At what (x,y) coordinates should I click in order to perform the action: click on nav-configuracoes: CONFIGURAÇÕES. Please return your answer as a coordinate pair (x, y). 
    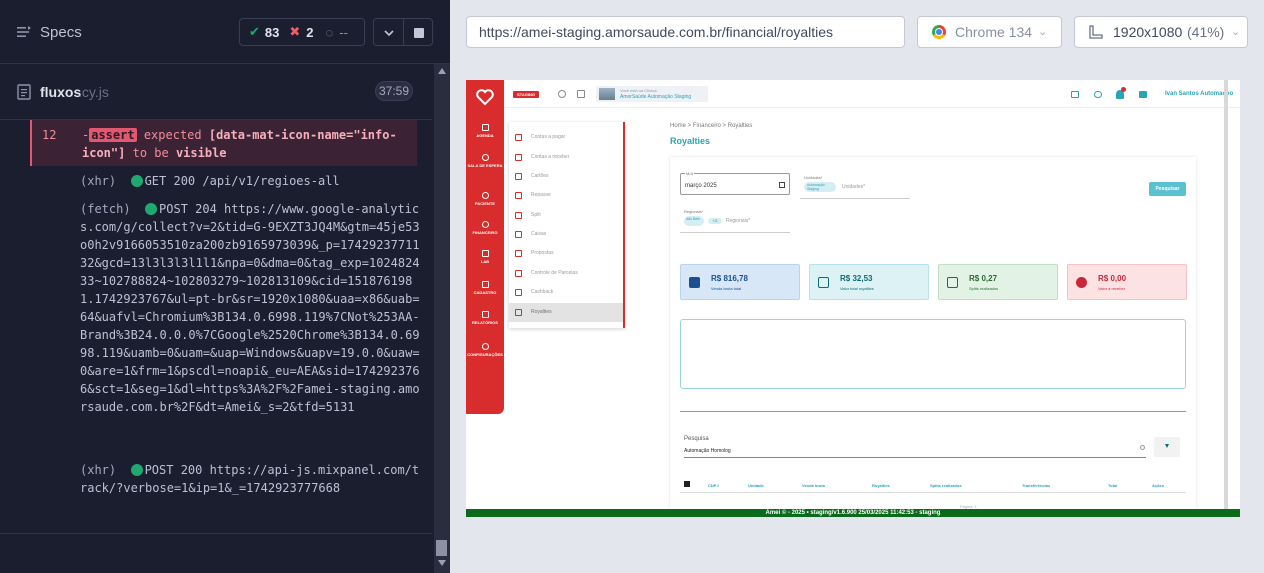
    Looking at the image, I should click on (485, 350).